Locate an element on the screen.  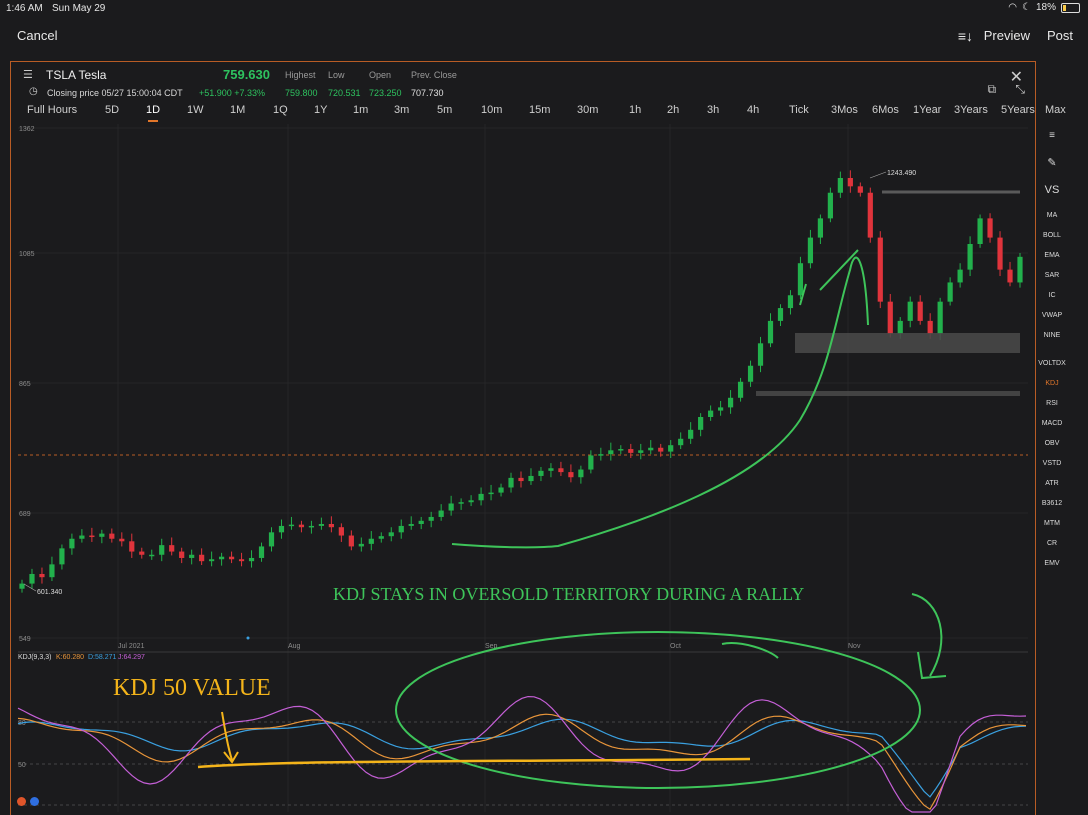
indicator-emv: EMV is located at coordinates (1052, 563).